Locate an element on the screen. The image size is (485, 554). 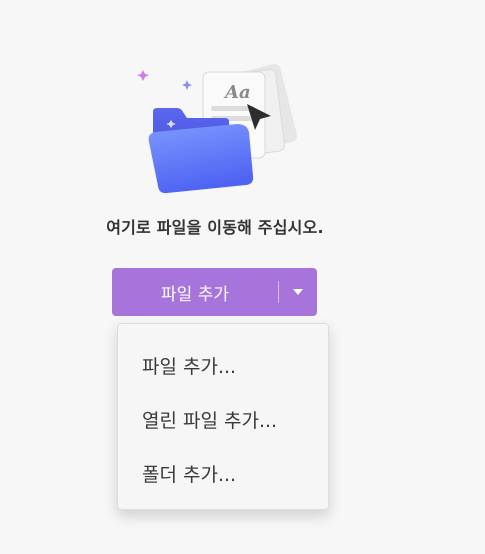
add-file-split-button: 파일 추가 is located at coordinates (214, 292).